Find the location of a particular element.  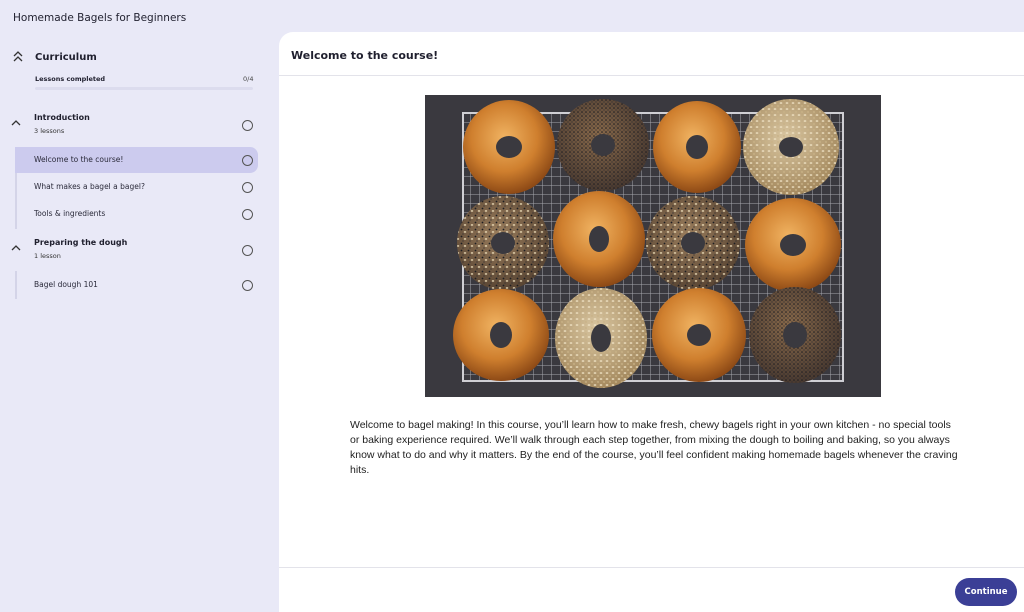

section-title: Introduction is located at coordinates (62, 117).